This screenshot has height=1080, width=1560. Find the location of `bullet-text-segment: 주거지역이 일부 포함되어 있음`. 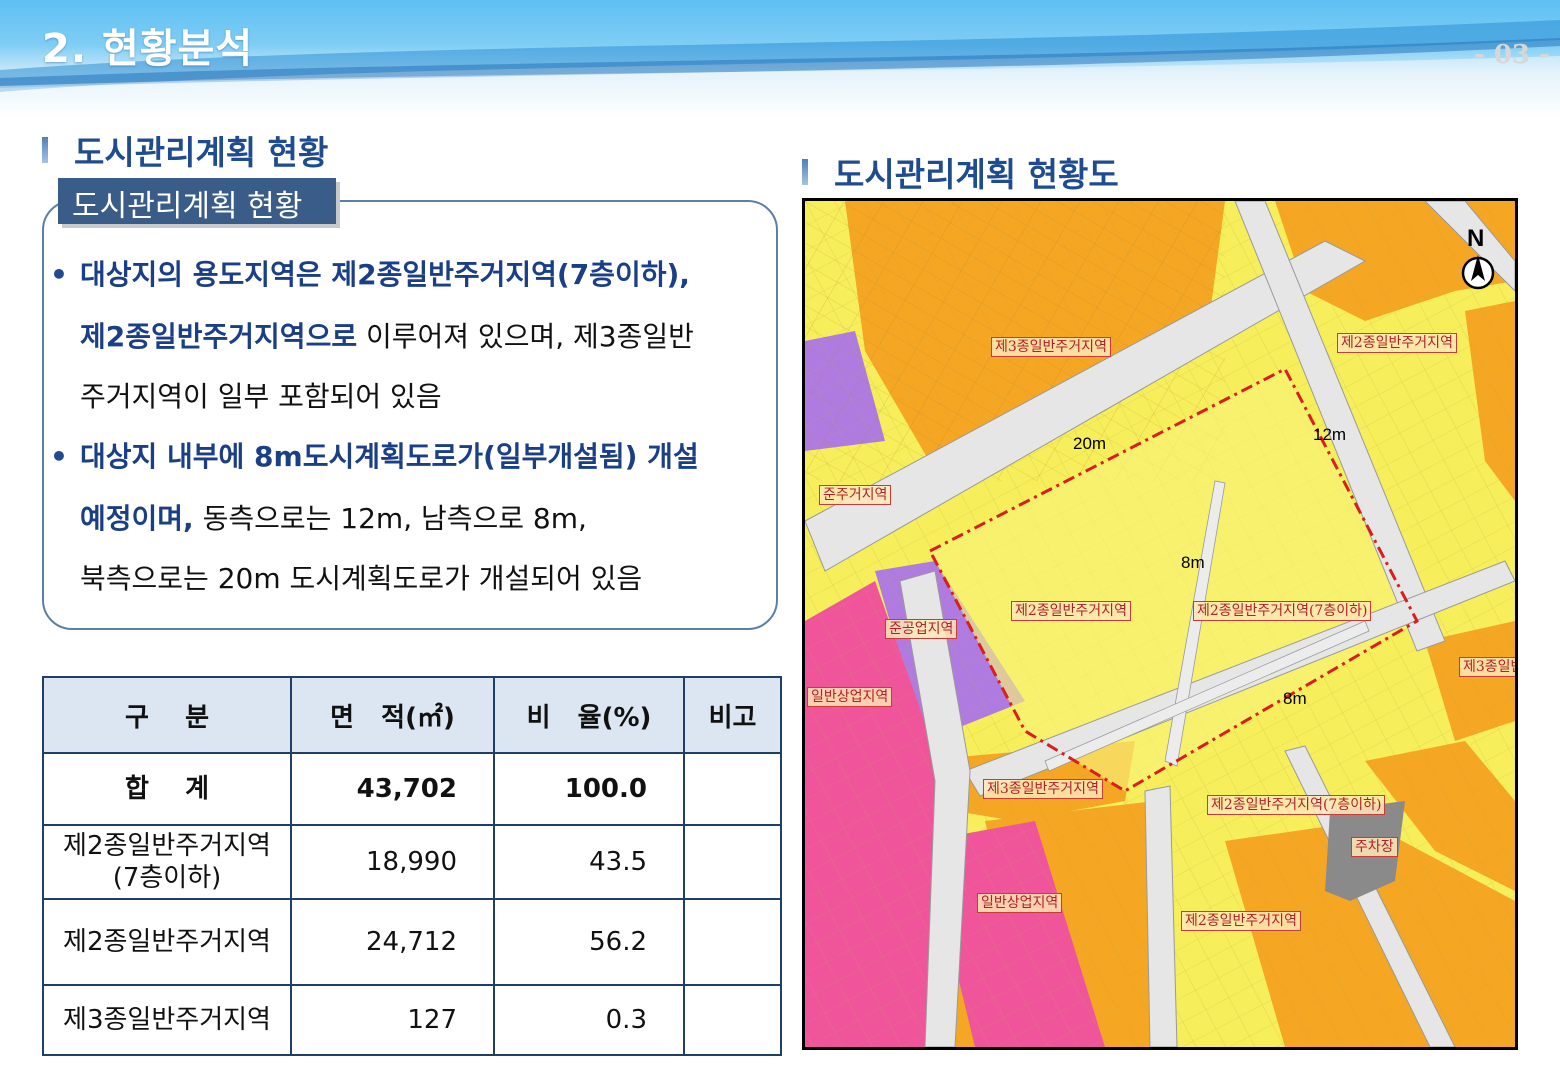

bullet-text-segment: 주거지역이 일부 포함되어 있음 is located at coordinates (261, 396).